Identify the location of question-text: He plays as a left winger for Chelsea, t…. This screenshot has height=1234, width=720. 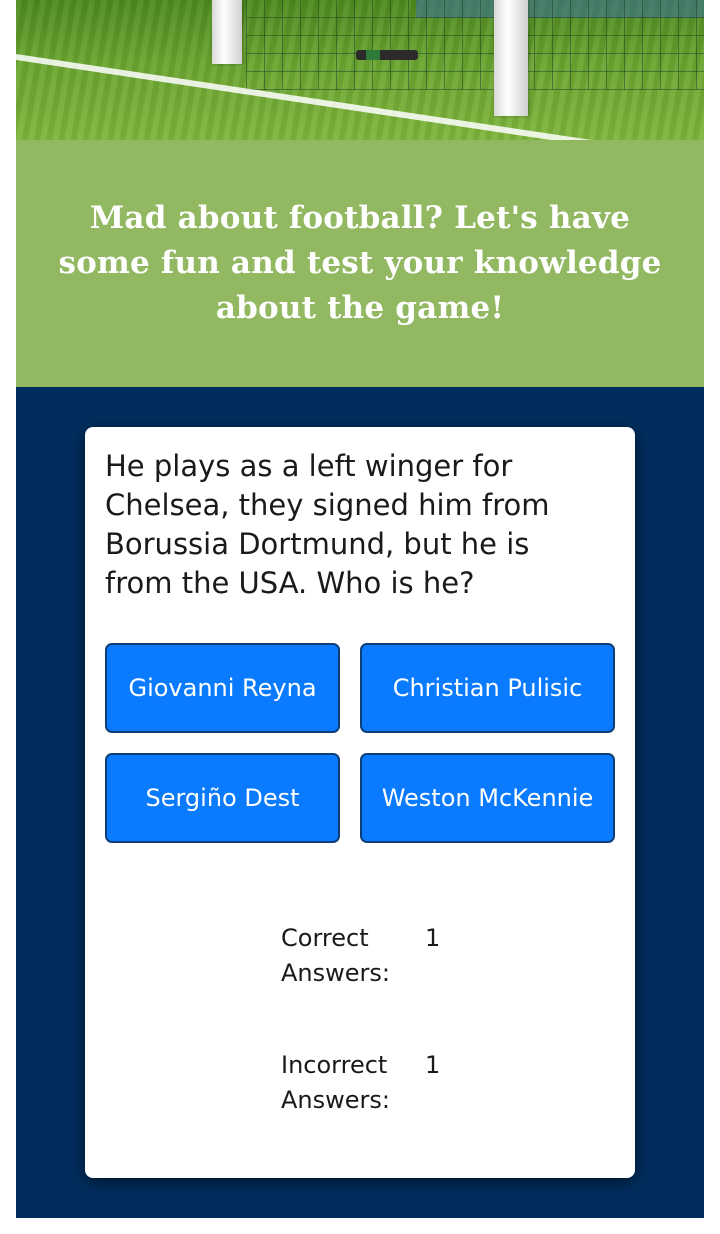
(327, 524).